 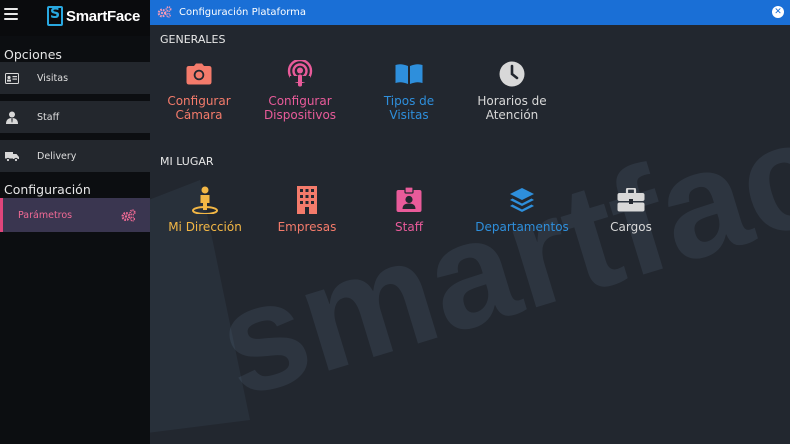 What do you see at coordinates (409, 74) in the screenshot?
I see `book-open-icon` at bounding box center [409, 74].